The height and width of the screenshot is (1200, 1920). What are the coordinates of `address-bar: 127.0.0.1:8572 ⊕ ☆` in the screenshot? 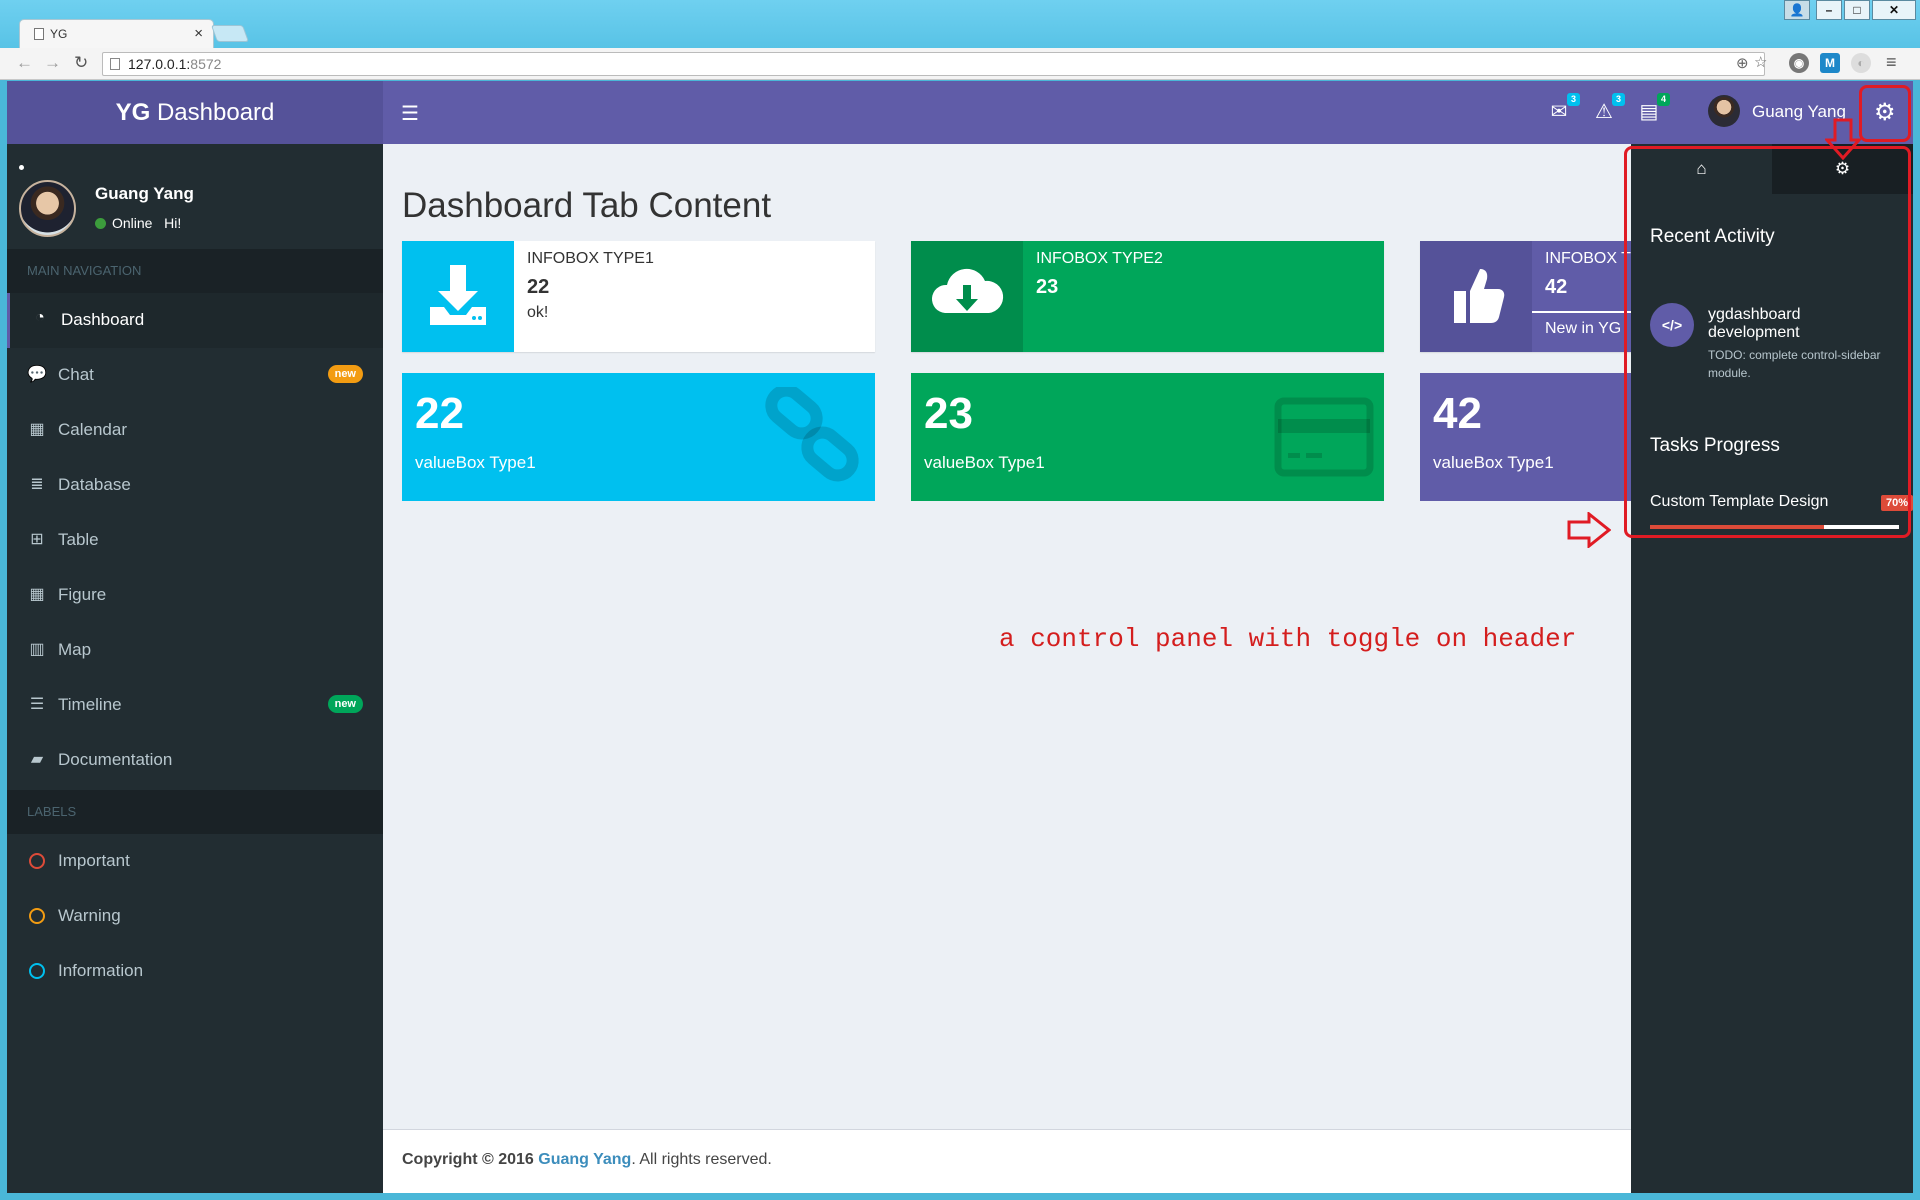 It's located at (934, 64).